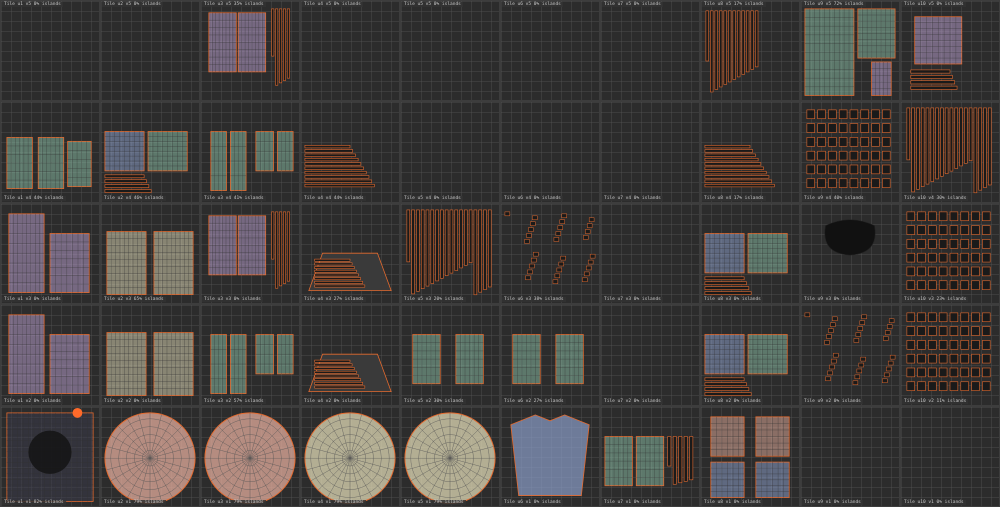 This screenshot has height=507, width=1000. I want to click on uv-tile: Tile u3 v4 41% islands, so click(250, 152).